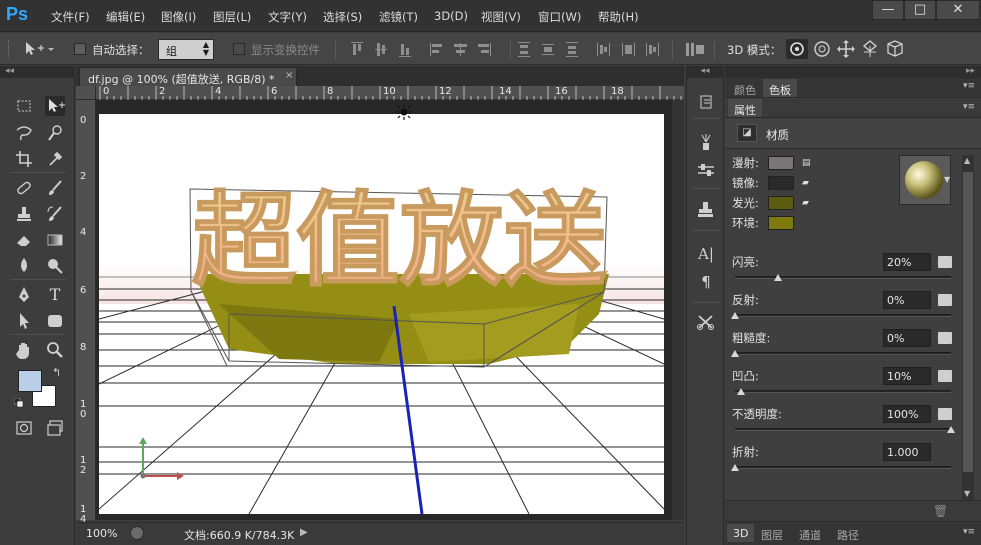  What do you see at coordinates (907, 452) in the screenshot?
I see `refraction-input: 1.000` at bounding box center [907, 452].